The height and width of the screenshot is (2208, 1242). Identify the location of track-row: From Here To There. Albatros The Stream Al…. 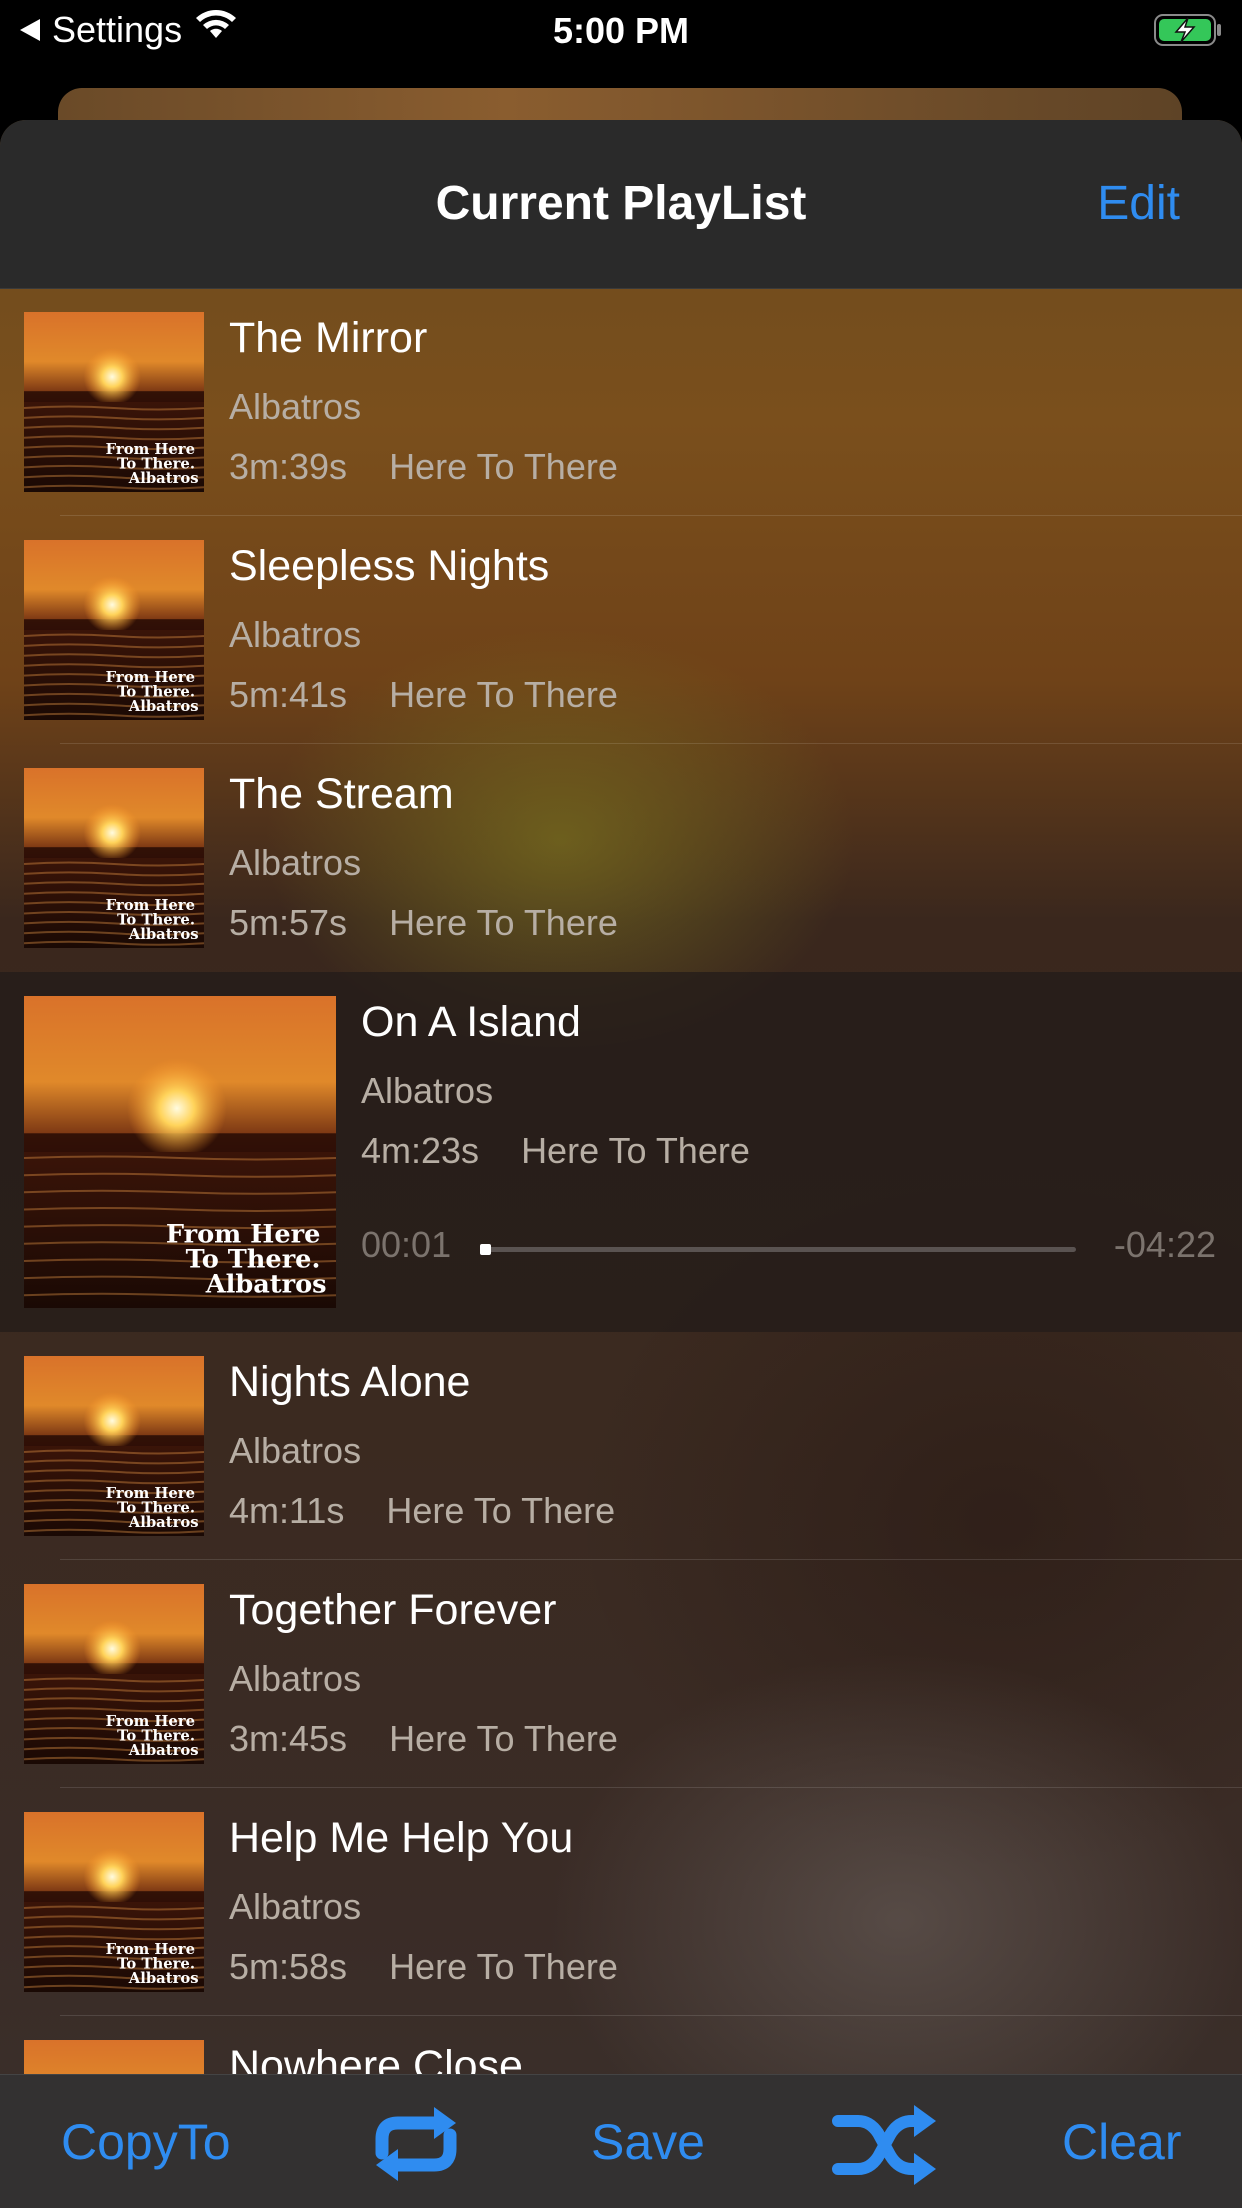
(621, 858).